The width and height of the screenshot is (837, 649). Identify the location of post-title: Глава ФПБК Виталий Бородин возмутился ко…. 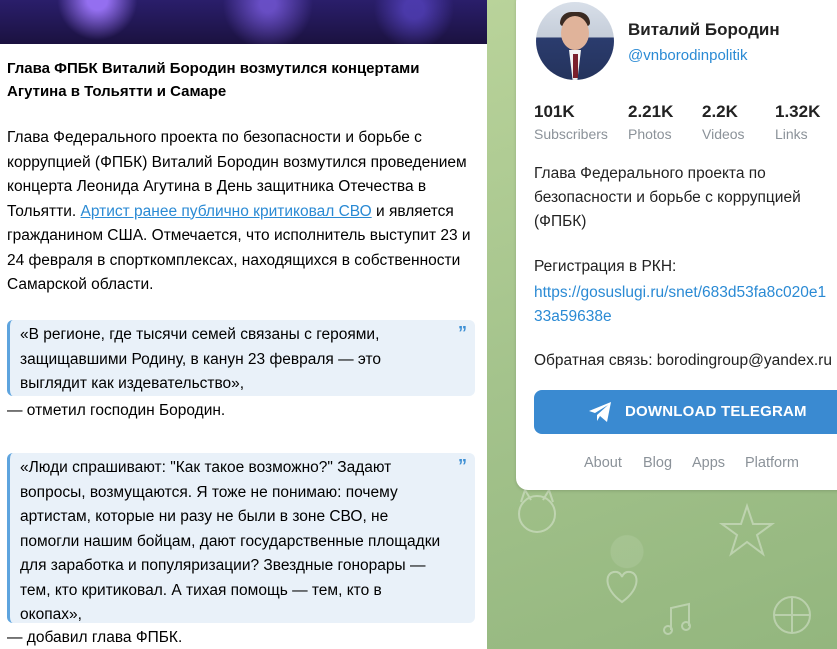
(213, 80).